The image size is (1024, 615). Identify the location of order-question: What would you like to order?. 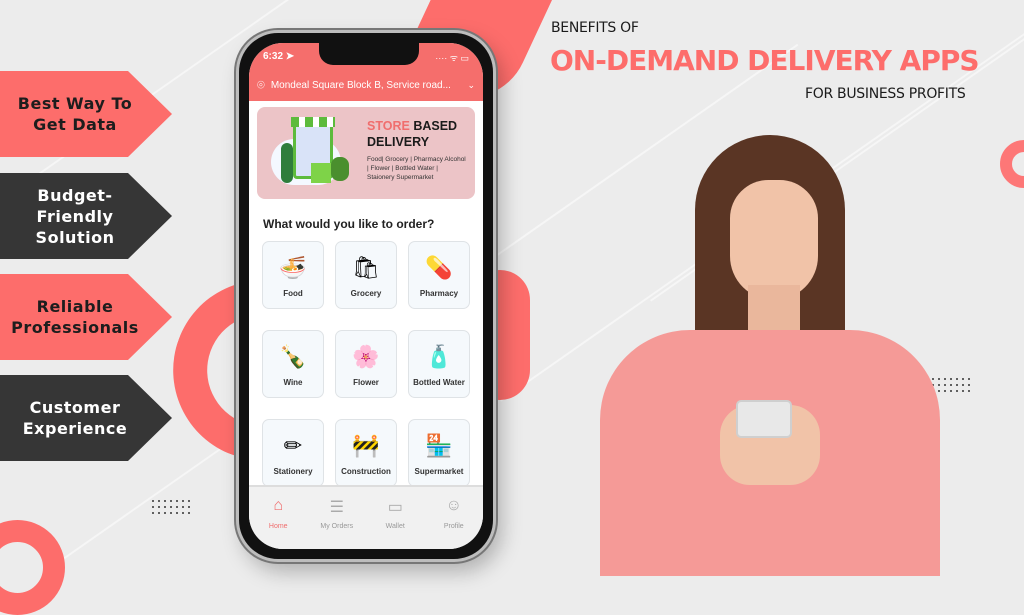
(349, 224).